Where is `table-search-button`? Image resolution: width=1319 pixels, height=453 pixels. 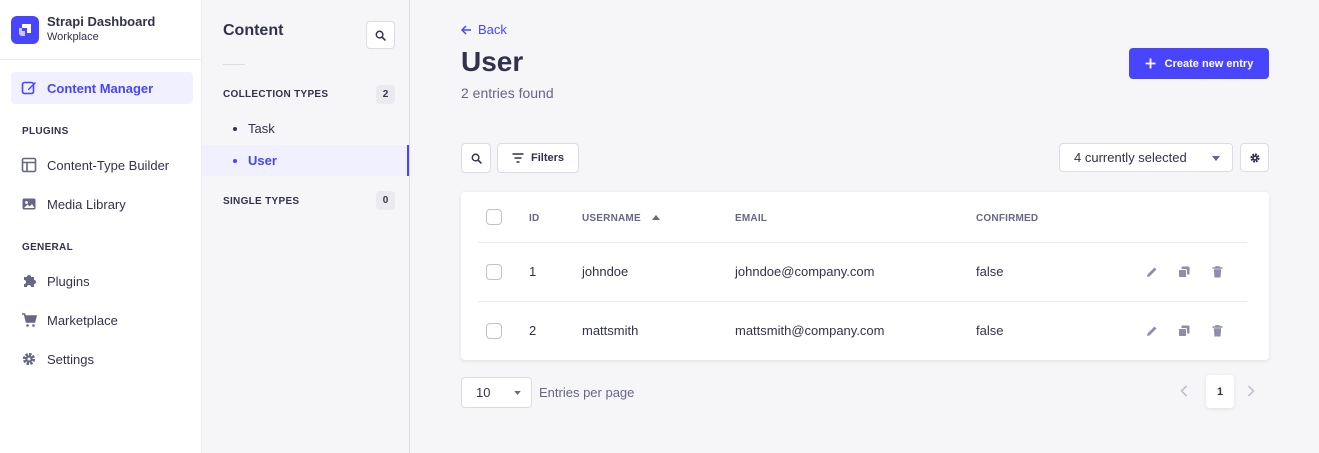
table-search-button is located at coordinates (476, 158).